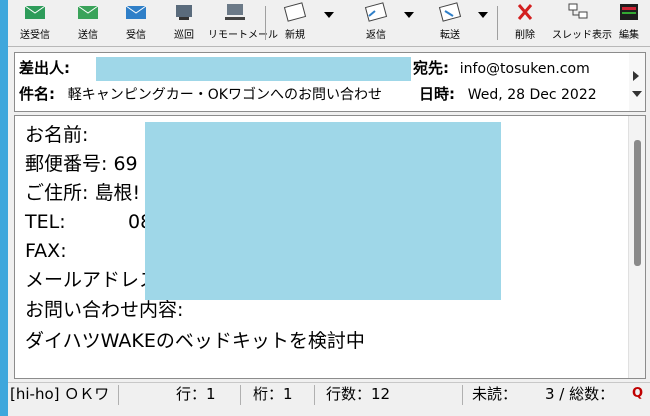 The height and width of the screenshot is (416, 650). I want to click on forward-dropdown-icon, so click(483, 15).